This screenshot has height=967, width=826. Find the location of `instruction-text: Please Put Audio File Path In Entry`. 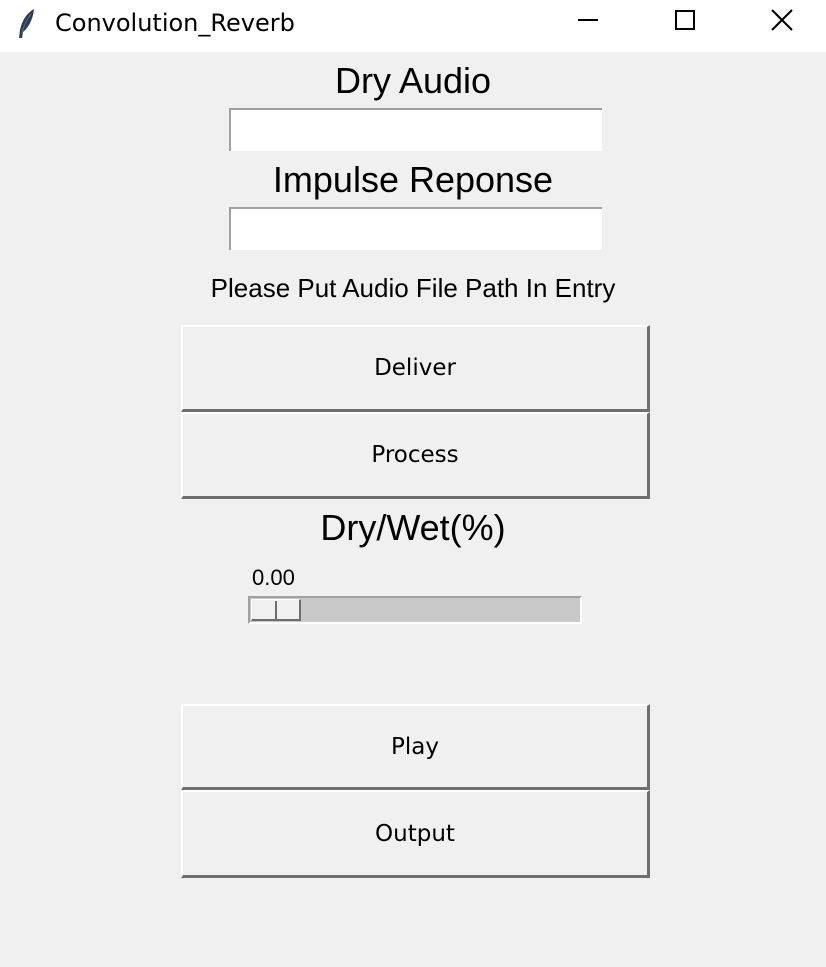

instruction-text: Please Put Audio File Path In Entry is located at coordinates (413, 288).